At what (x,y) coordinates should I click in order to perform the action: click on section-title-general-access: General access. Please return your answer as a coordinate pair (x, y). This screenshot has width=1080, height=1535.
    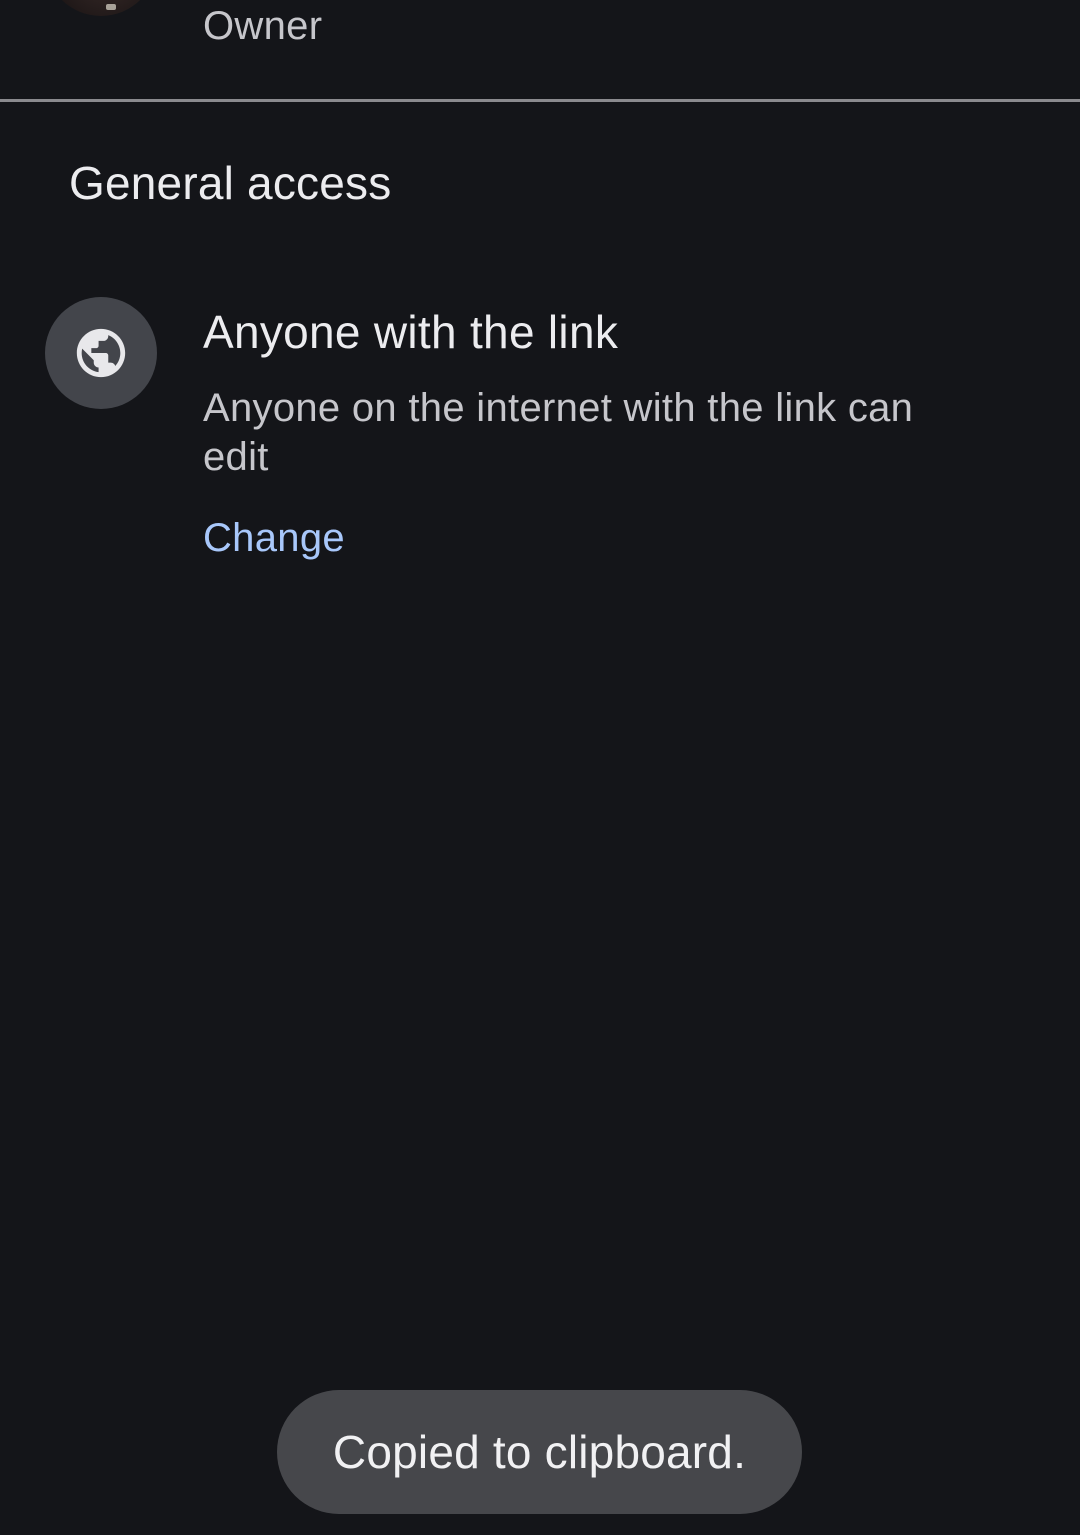
    Looking at the image, I should click on (230, 183).